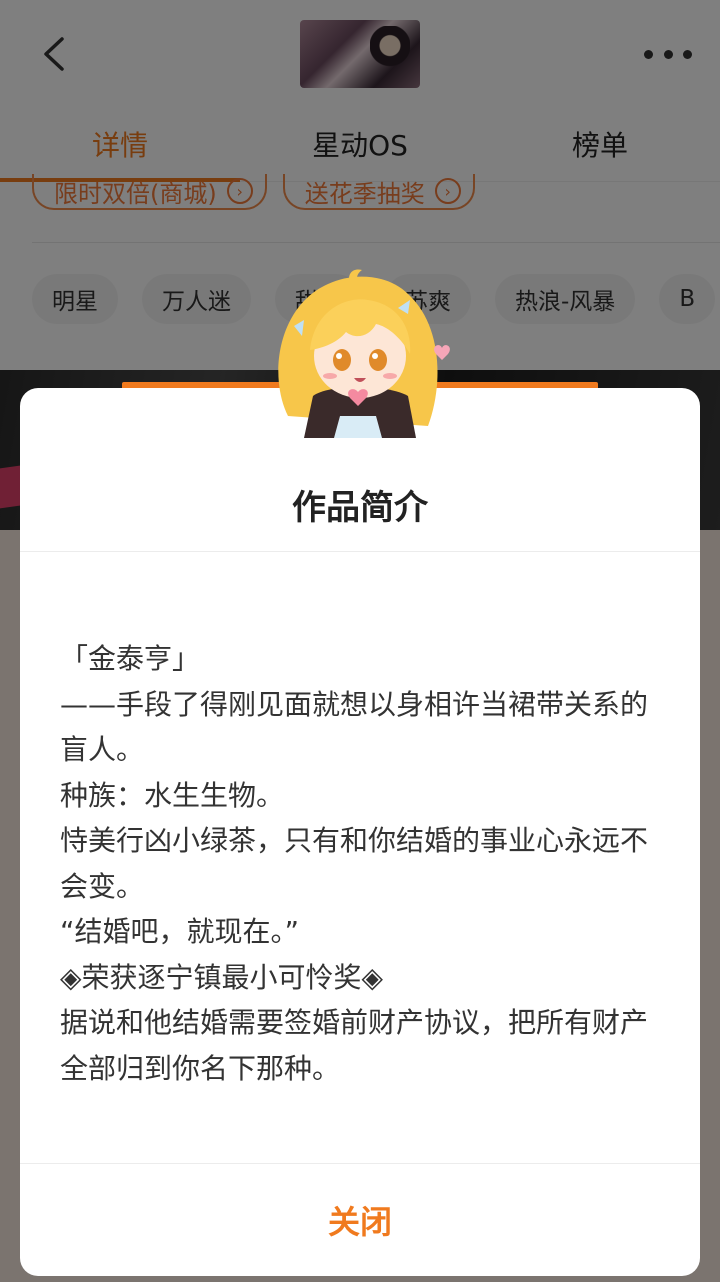 The width and height of the screenshot is (720, 1282). What do you see at coordinates (360, 551) in the screenshot?
I see `divider` at bounding box center [360, 551].